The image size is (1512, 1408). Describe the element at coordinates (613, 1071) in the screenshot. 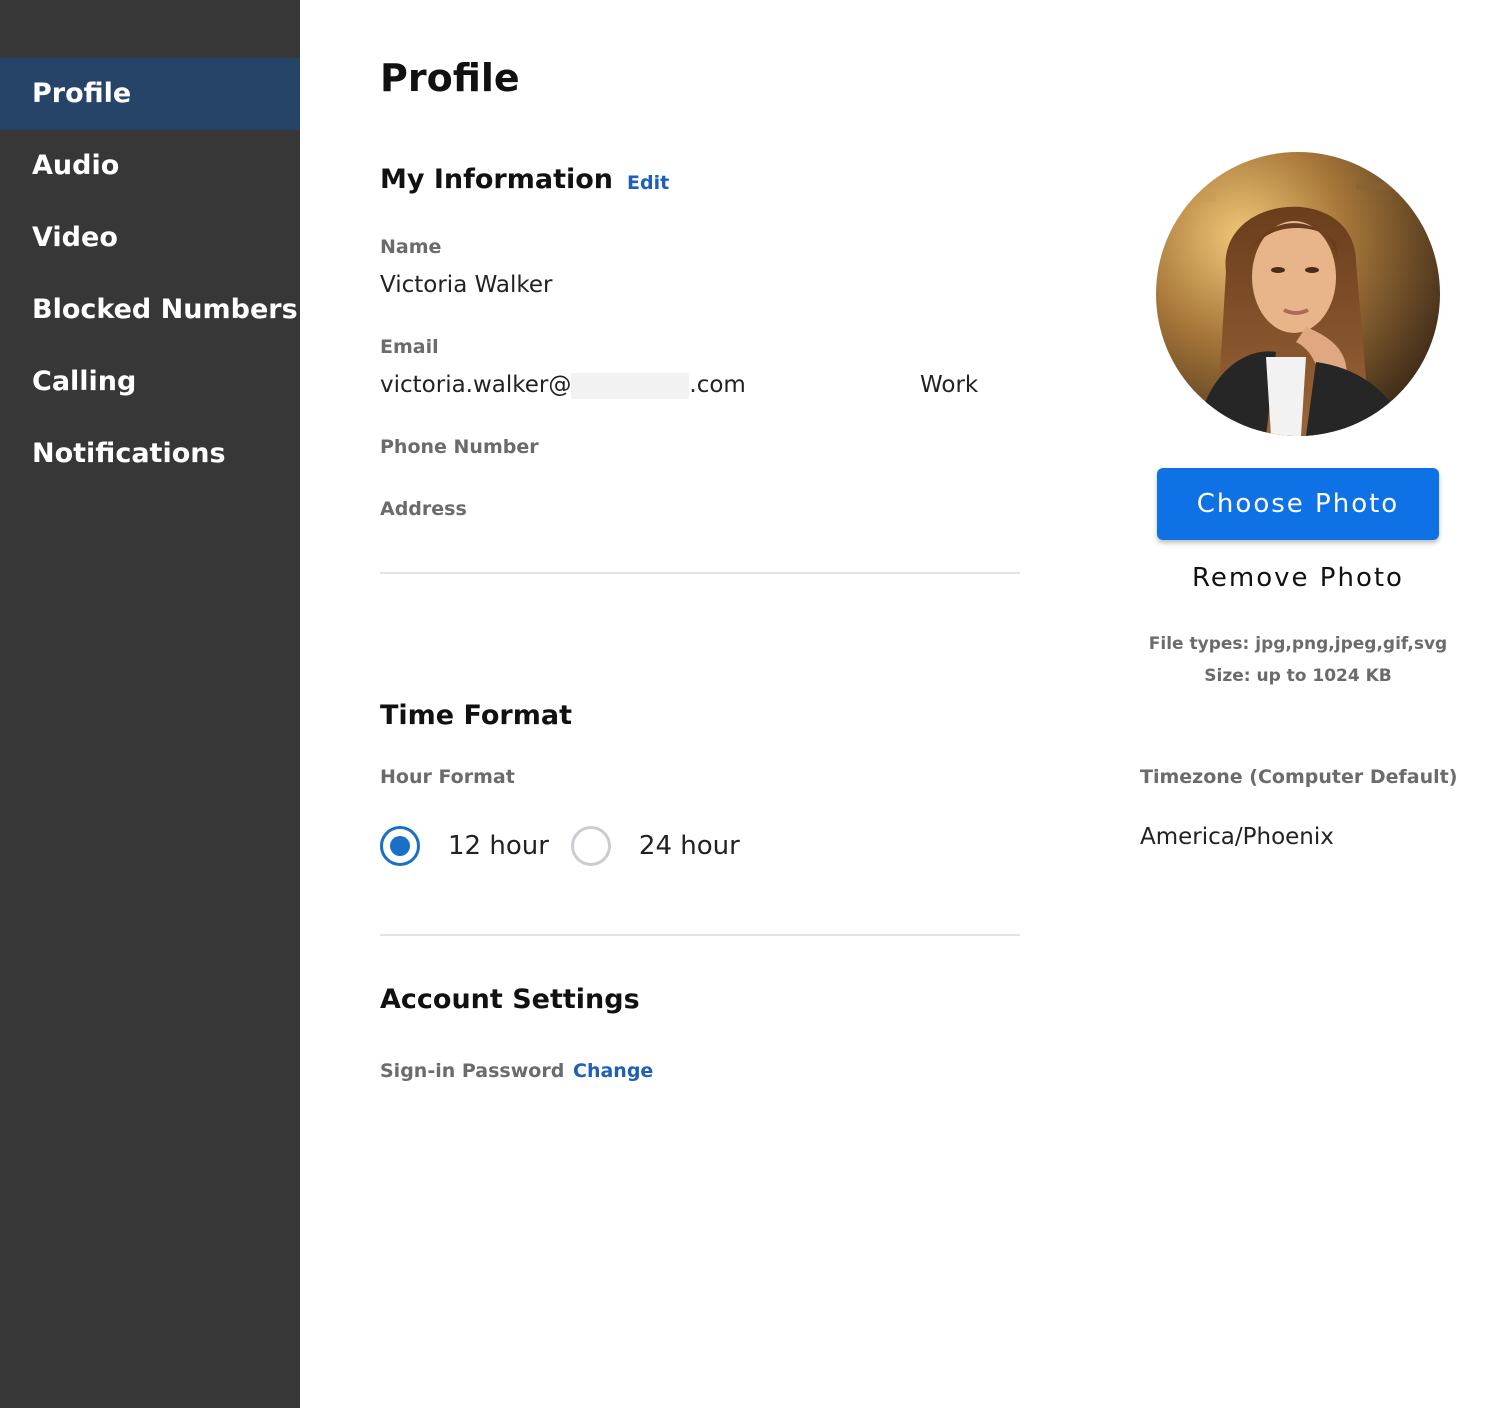

I see `change-password-link: Change` at that location.